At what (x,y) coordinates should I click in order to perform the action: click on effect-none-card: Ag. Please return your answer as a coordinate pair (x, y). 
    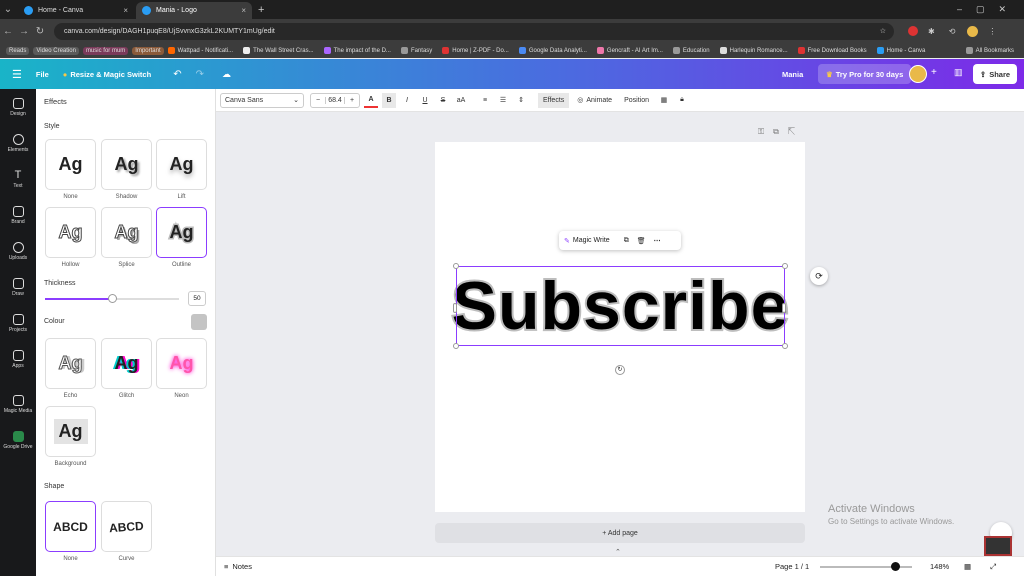
    Looking at the image, I should click on (70, 164).